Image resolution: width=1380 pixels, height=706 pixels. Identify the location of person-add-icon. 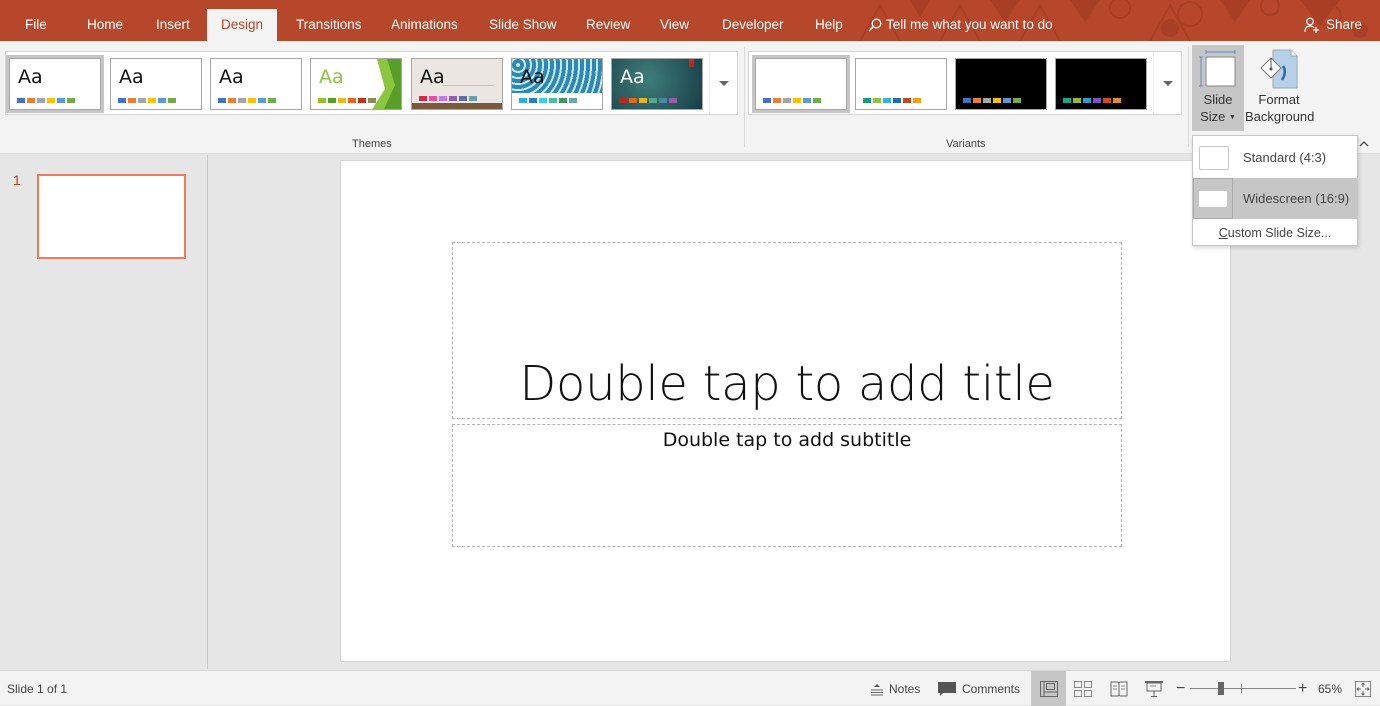
(1311, 25).